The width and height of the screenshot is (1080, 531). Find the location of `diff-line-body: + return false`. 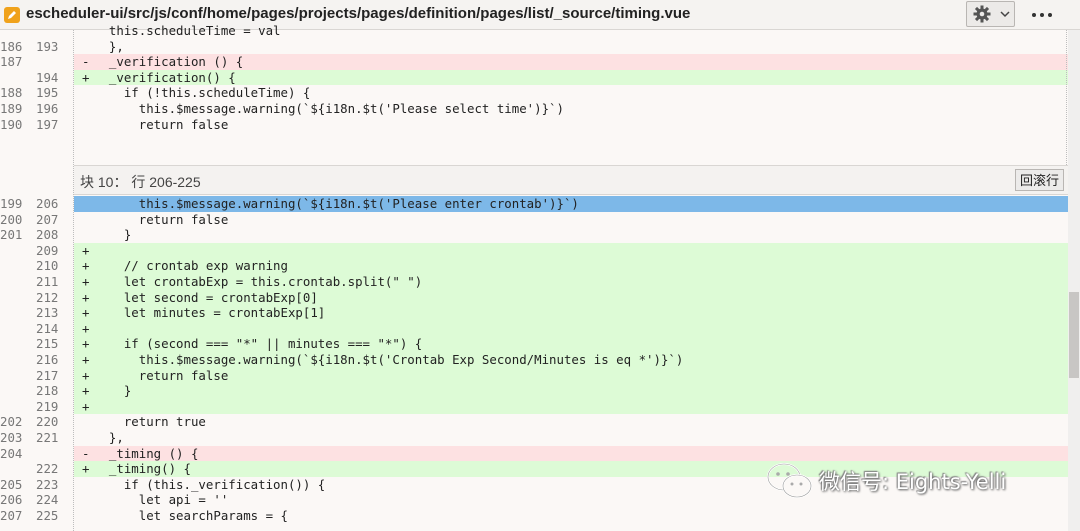

diff-line-body: + return false is located at coordinates (571, 375).